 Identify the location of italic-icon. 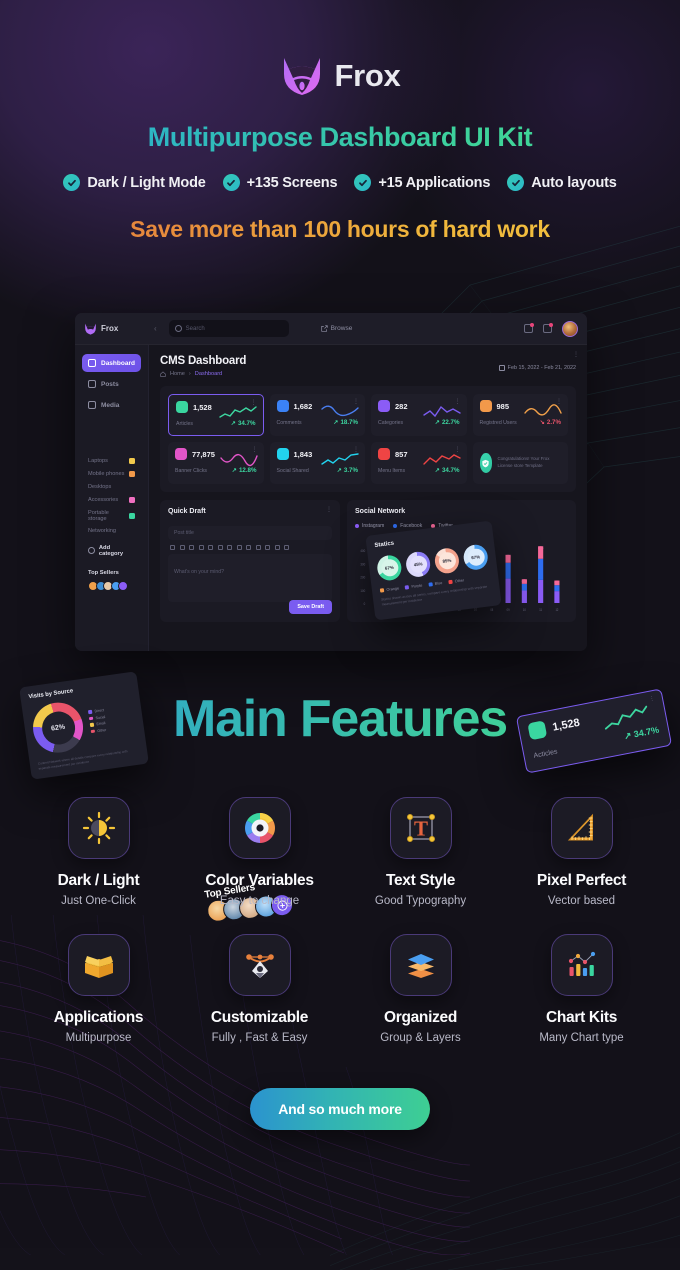
(182, 547).